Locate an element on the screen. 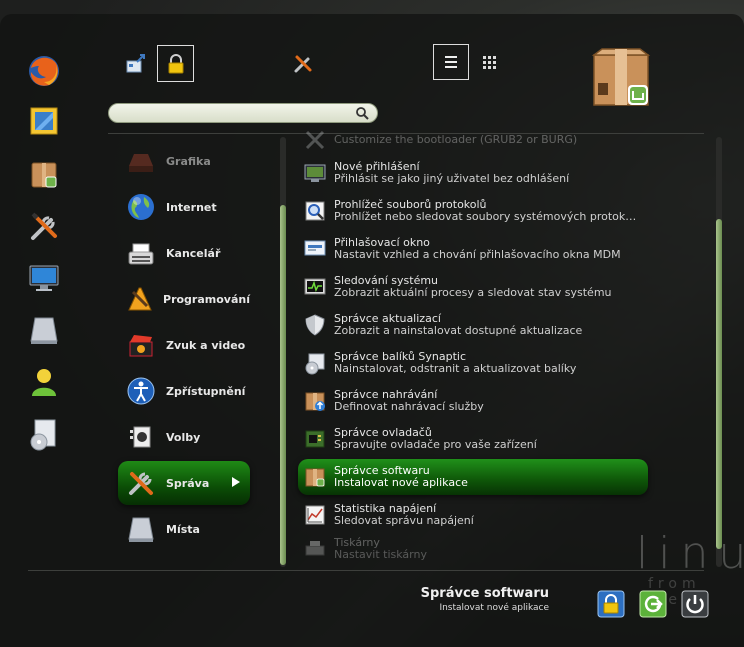  apps-scrollbar is located at coordinates (719, 352).